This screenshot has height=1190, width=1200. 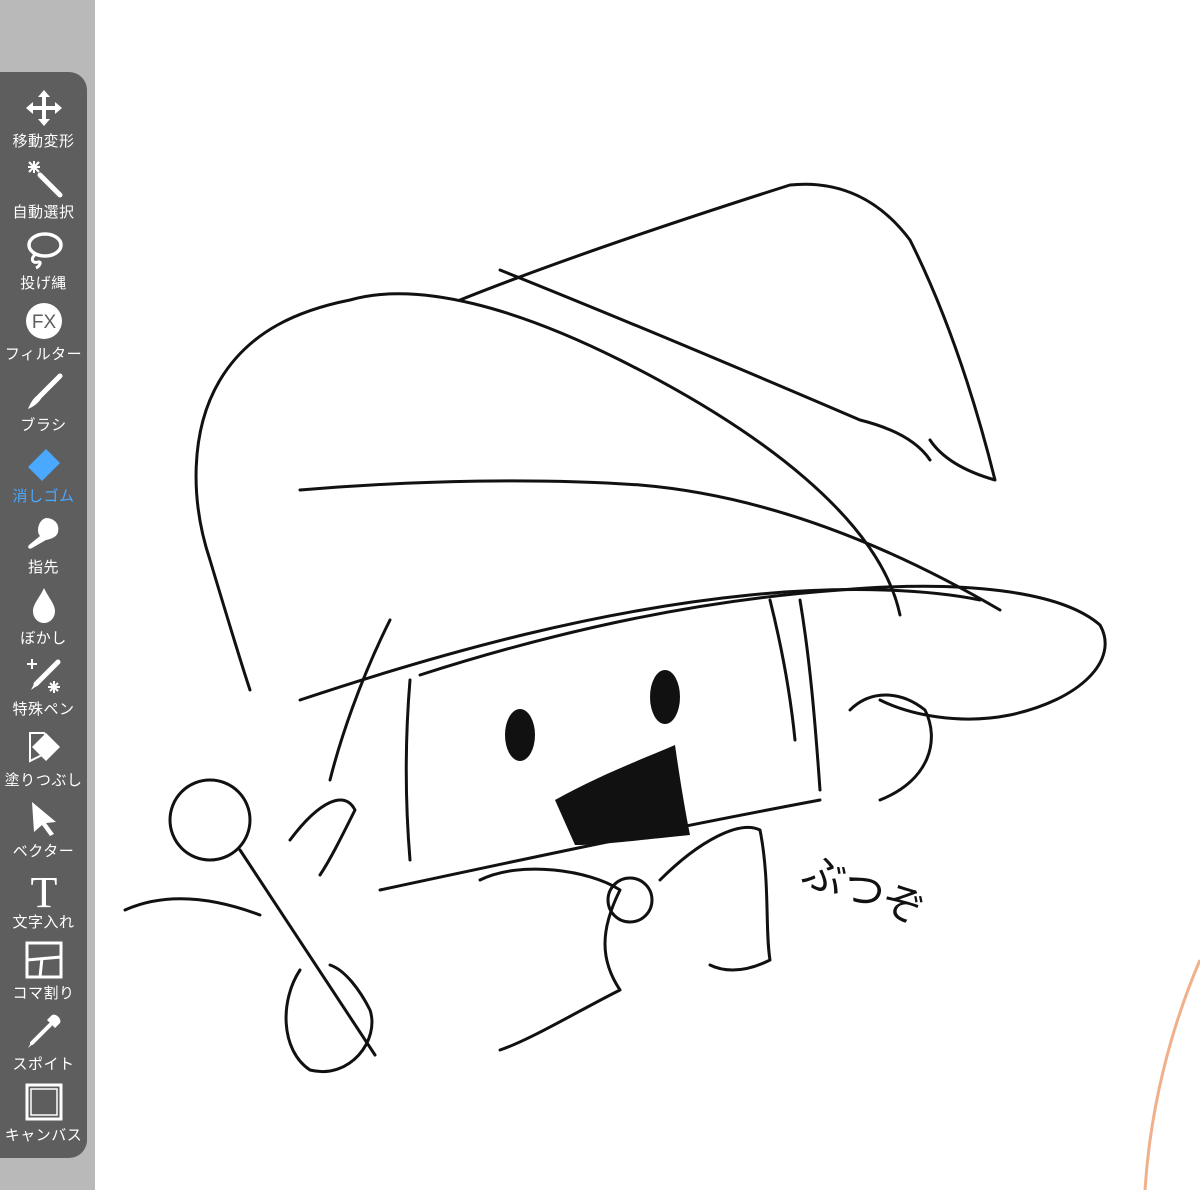 What do you see at coordinates (44, 463) in the screenshot?
I see `eraser-icon` at bounding box center [44, 463].